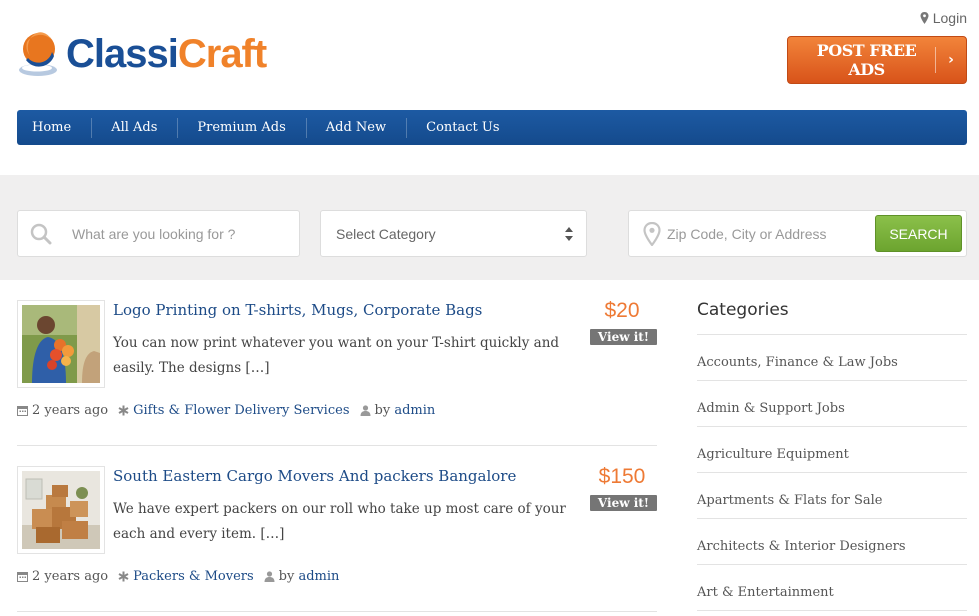  I want to click on logo-mark-icon, so click(38, 54).